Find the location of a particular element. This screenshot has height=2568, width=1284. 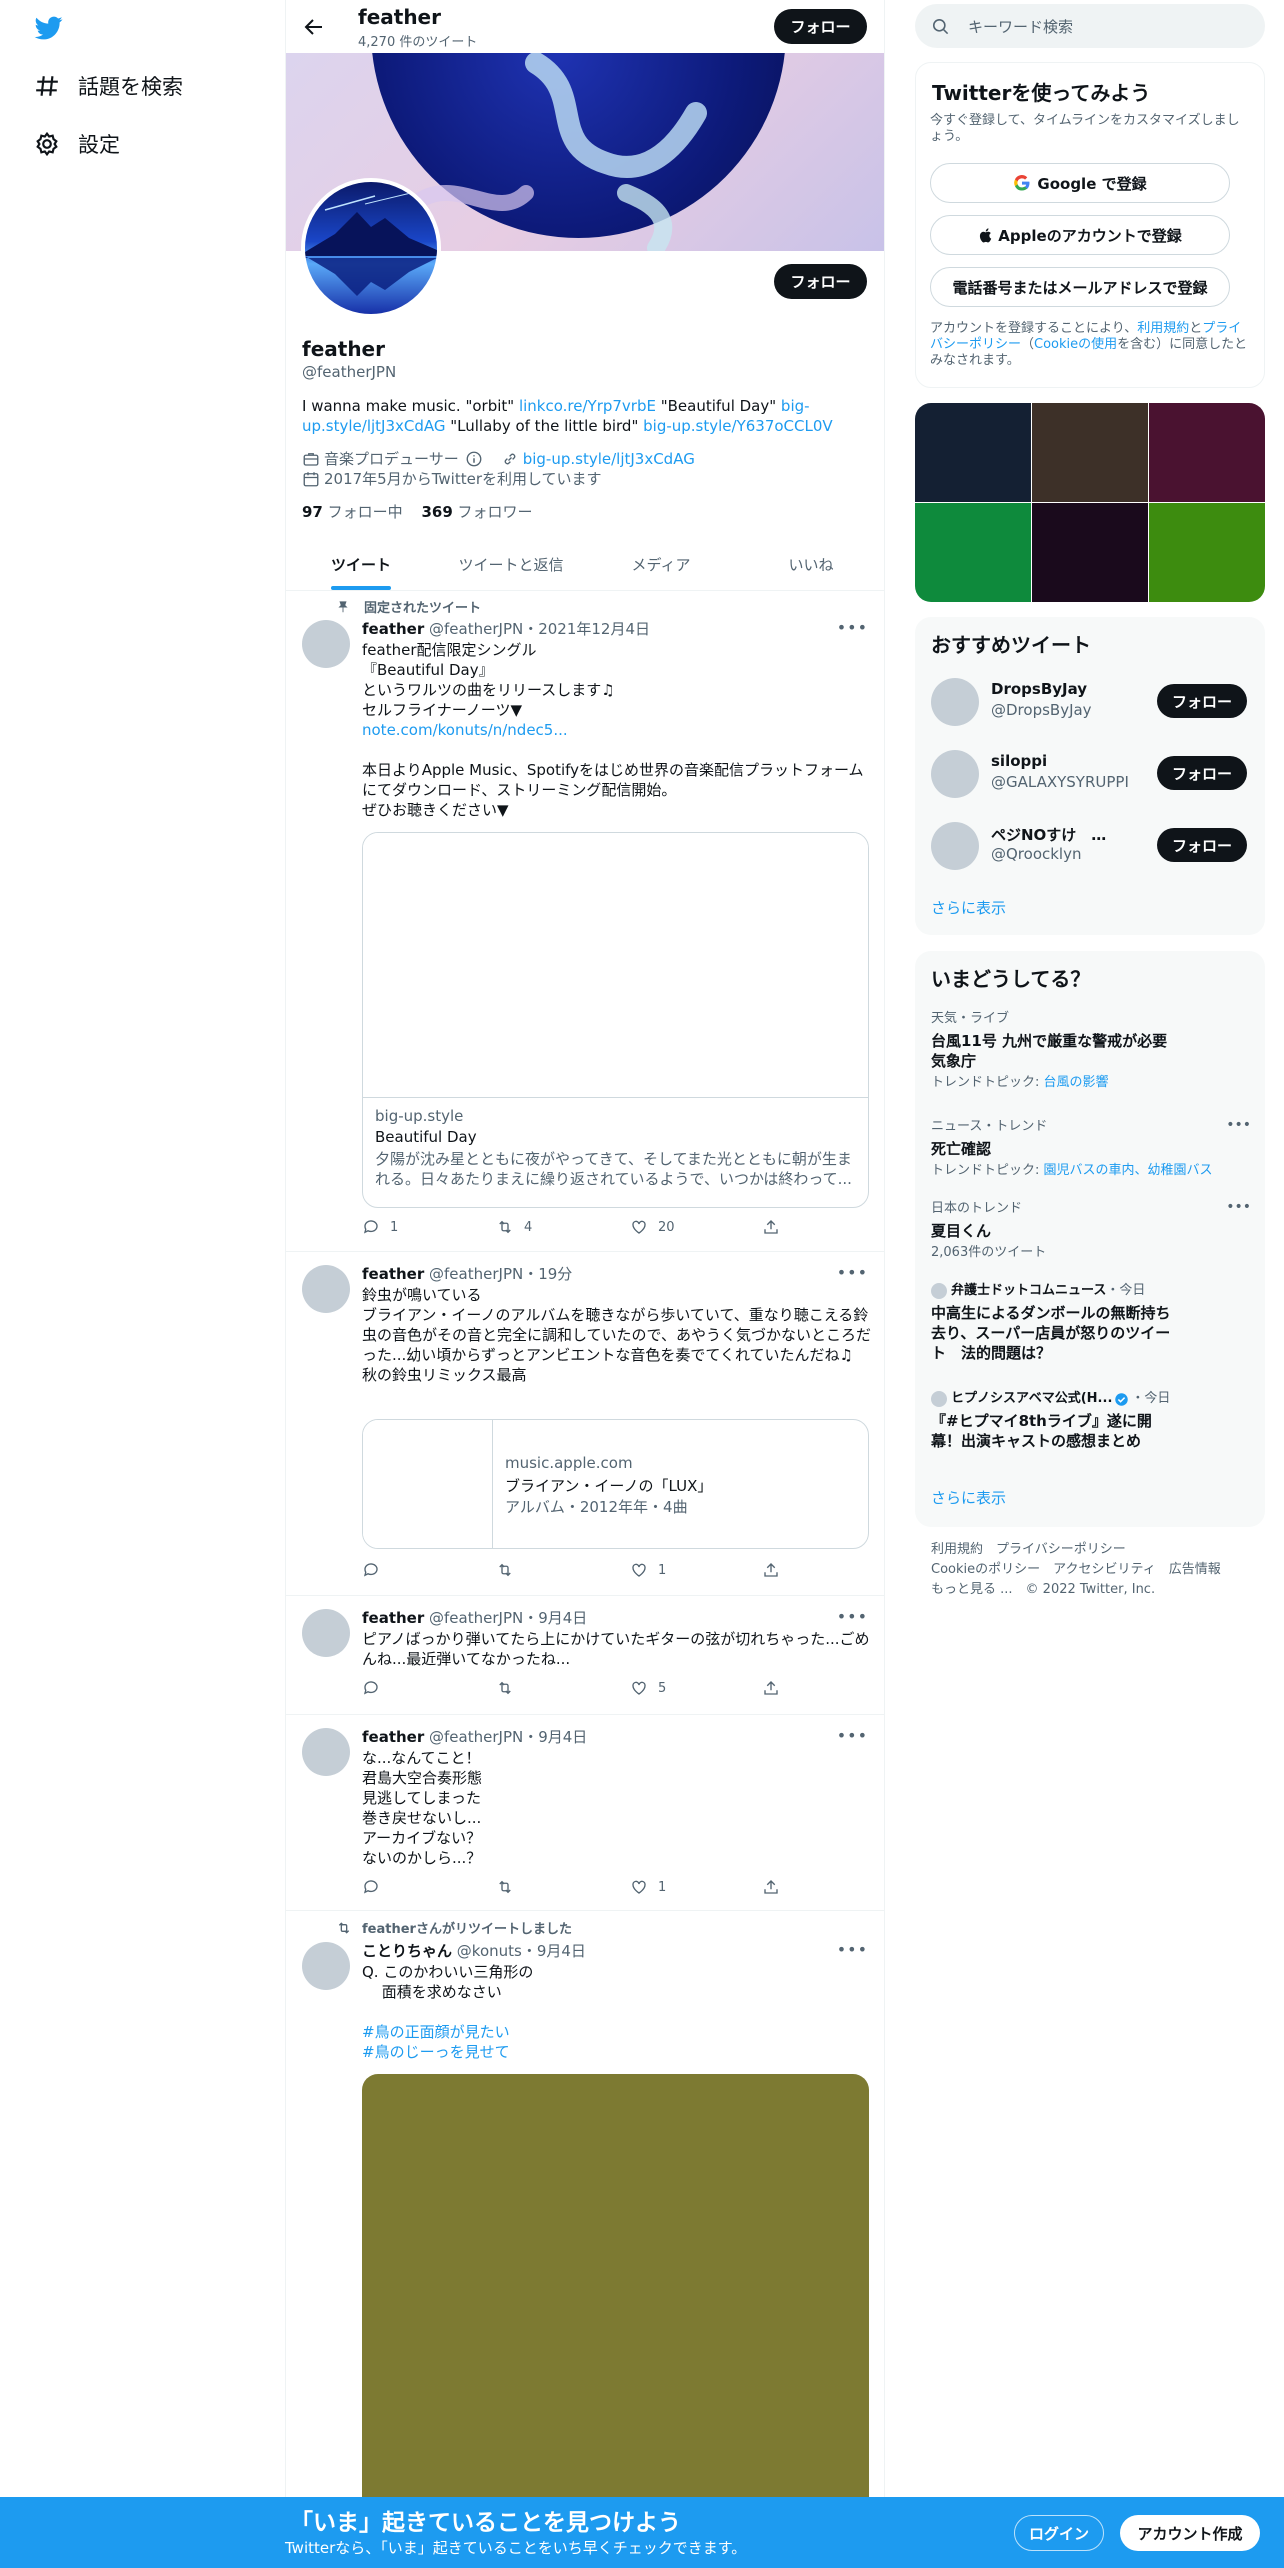

trend-item: 日本のトレンド 夏目くん 2,063件のツイート ••• is located at coordinates (1091, 1230).